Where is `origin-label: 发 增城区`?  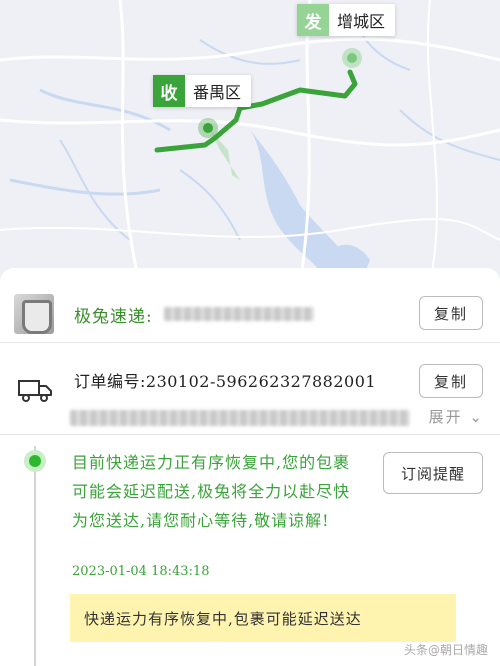 origin-label: 发 增城区 is located at coordinates (346, 20).